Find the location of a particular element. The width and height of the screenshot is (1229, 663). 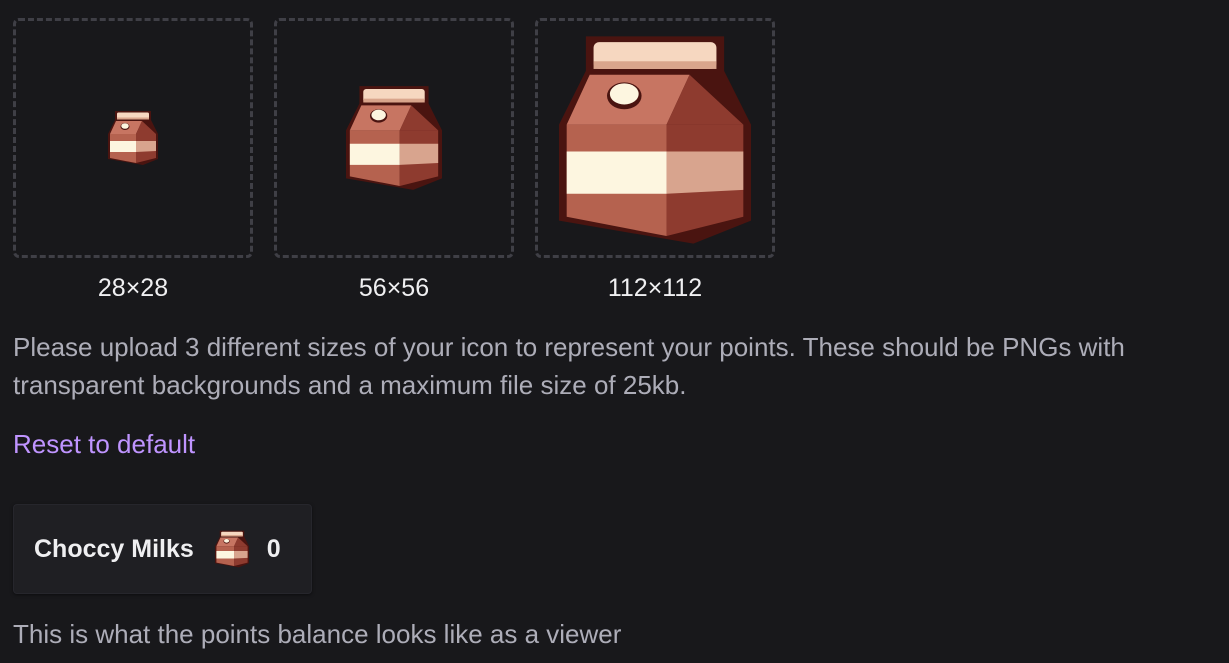

size-label: 28×28 is located at coordinates (133, 288).